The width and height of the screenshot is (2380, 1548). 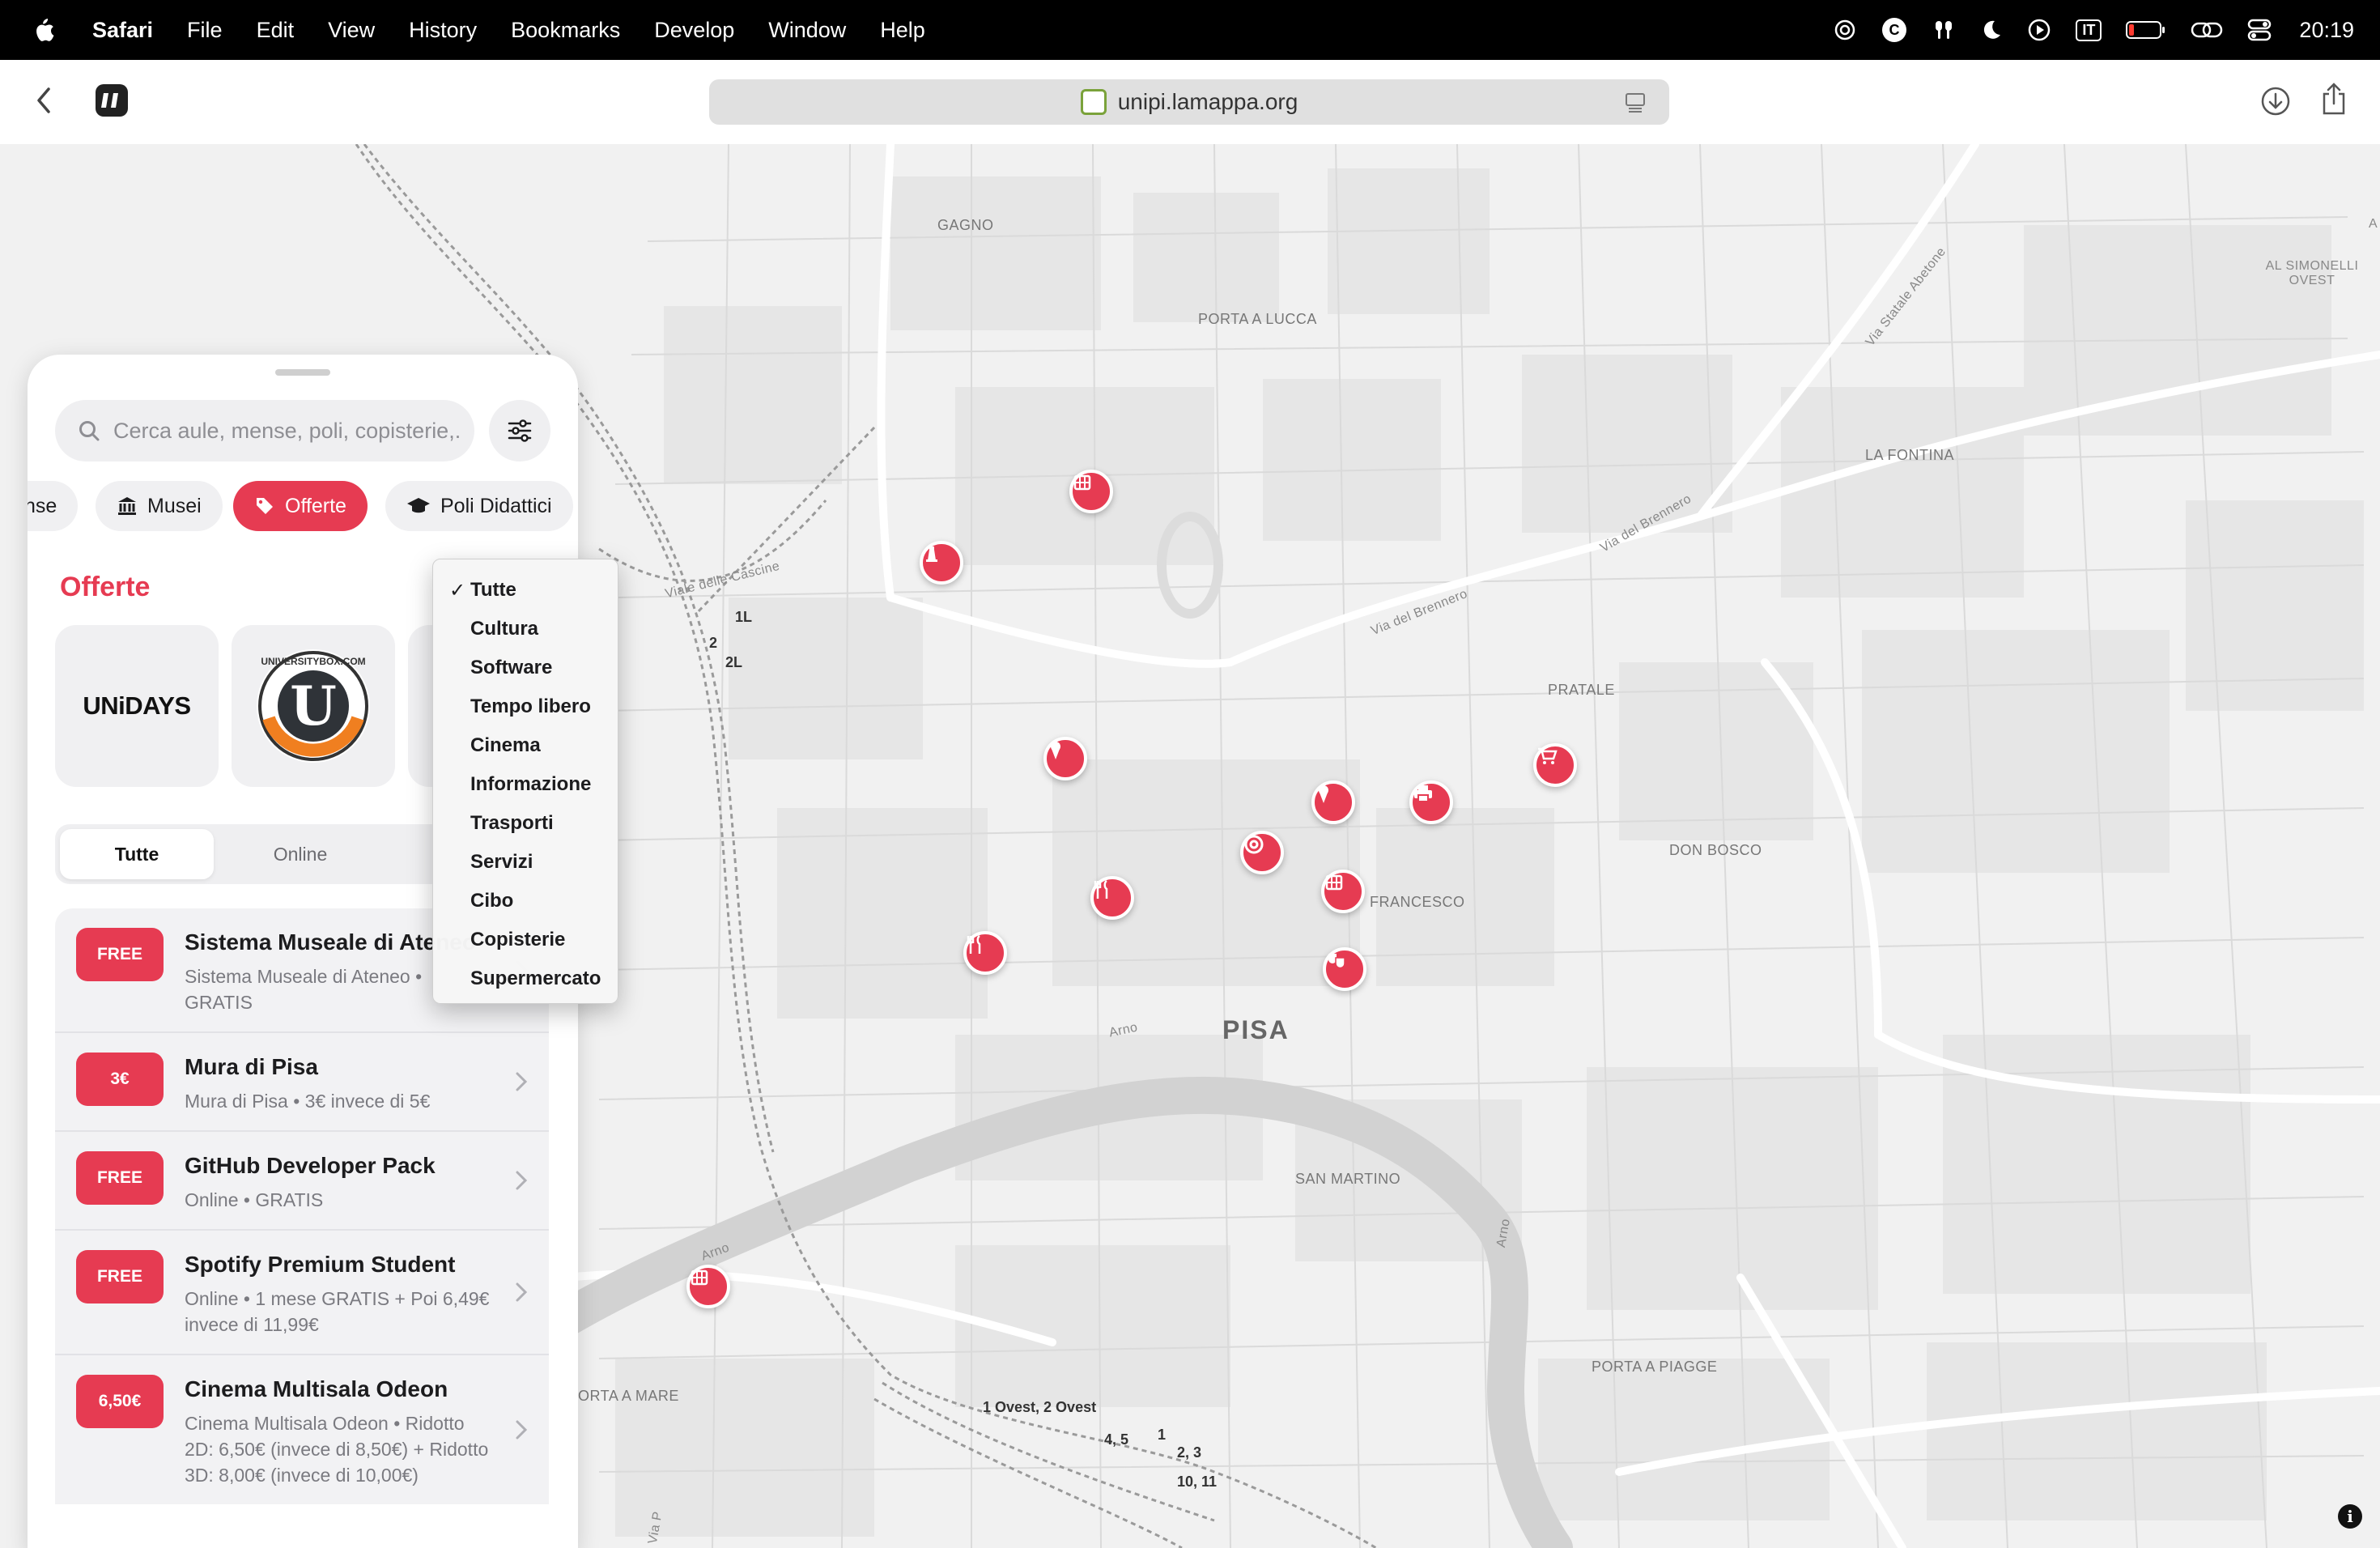 What do you see at coordinates (137, 854) in the screenshot?
I see `segment-tutte: Tutte` at bounding box center [137, 854].